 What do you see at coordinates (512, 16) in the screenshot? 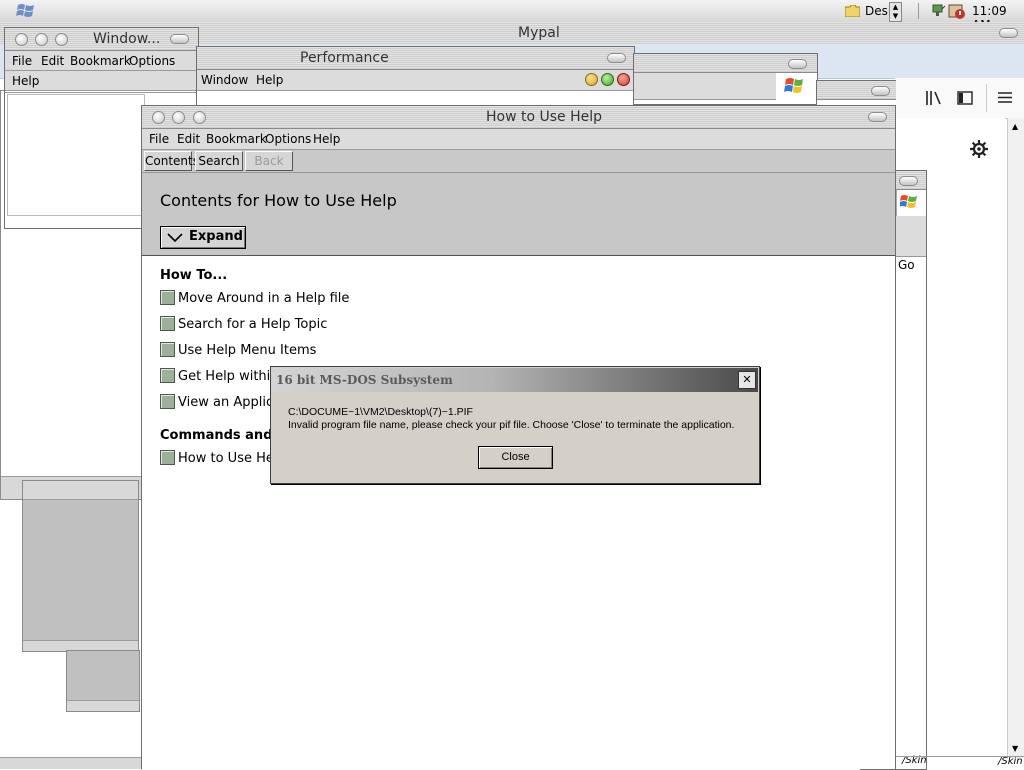
I see `top-taskbar: Desk ▲▼ 11:09 AM` at bounding box center [512, 16].